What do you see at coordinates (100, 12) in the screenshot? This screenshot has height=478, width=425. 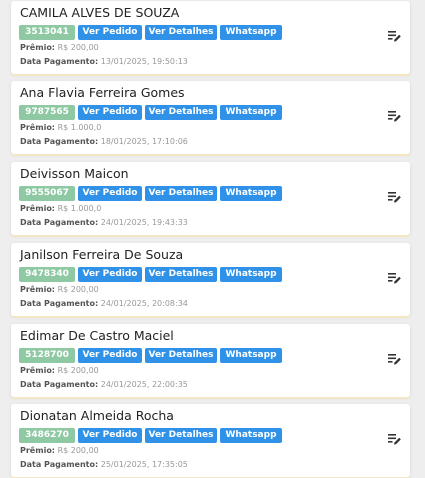 I see `winner-name: CAMILA ALVES DE SOUZA` at bounding box center [100, 12].